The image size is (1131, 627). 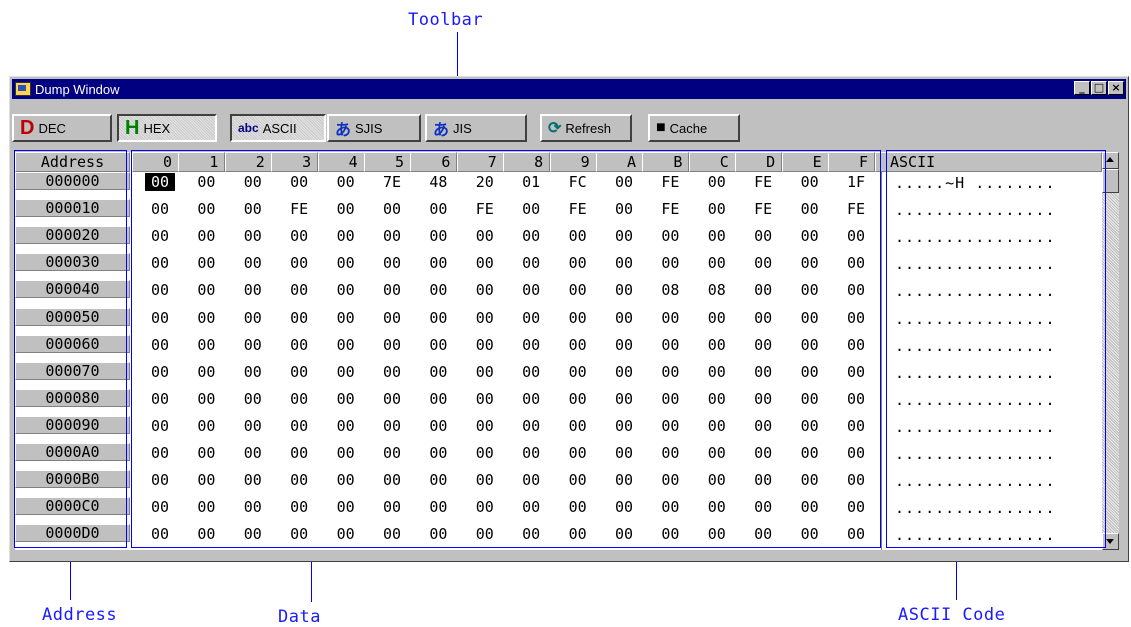 I want to click on ascii-button: abc ASCII, so click(x=278, y=128).